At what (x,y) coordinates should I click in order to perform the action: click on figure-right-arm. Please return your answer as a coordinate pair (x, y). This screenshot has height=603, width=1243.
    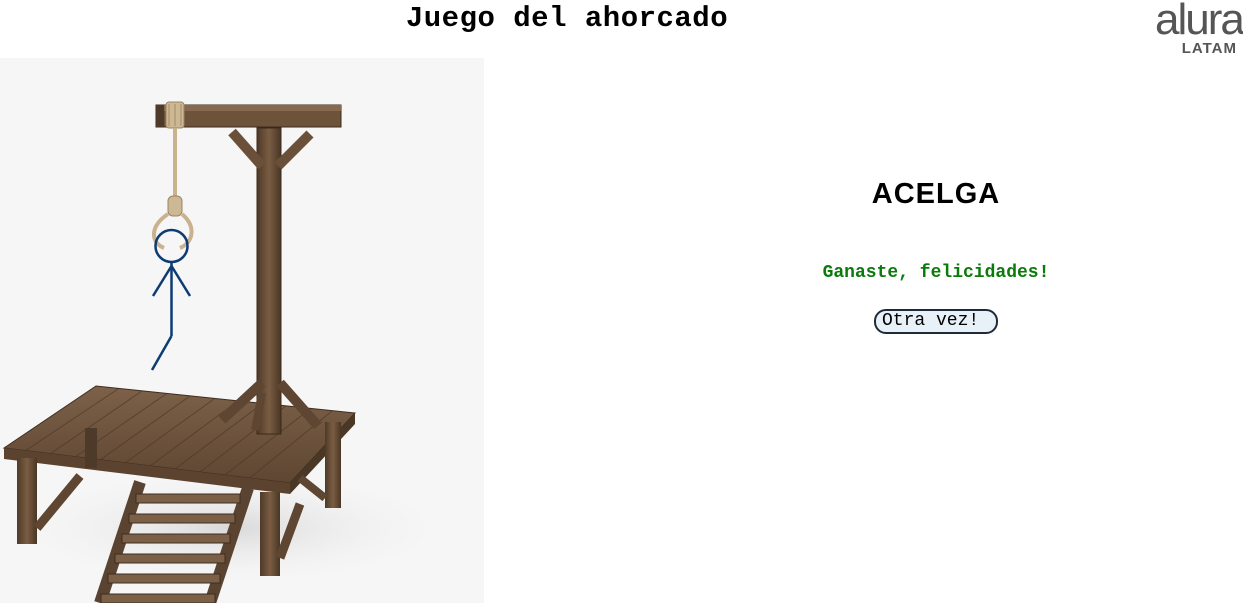
    Looking at the image, I should click on (181, 281).